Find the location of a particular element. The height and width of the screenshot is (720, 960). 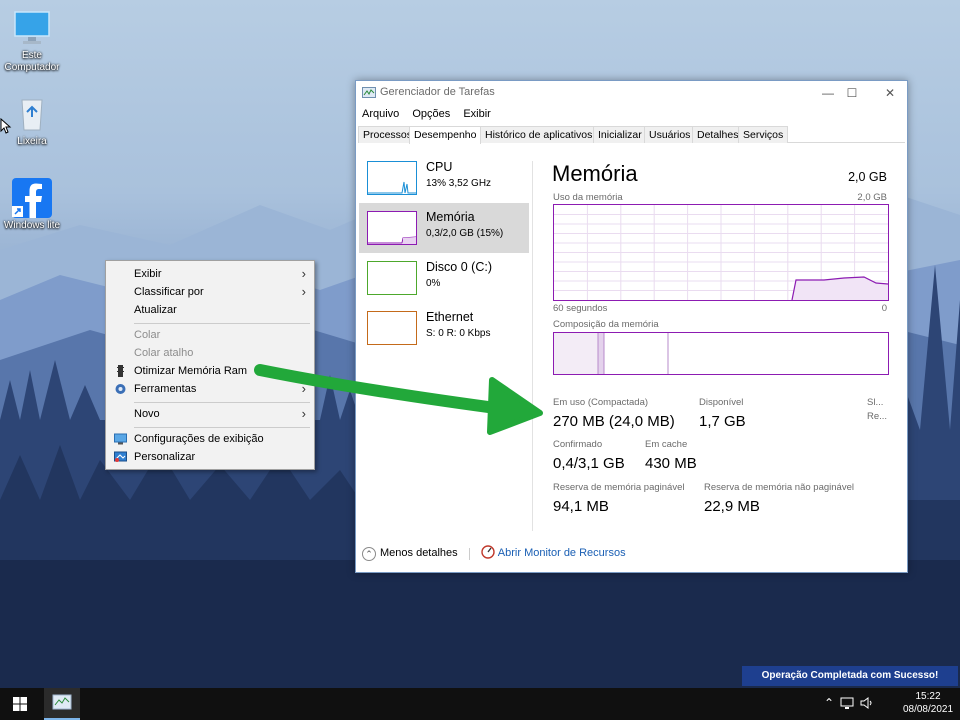

menu-item-configuracoes-exibicao: Configurações de exibição is located at coordinates (210, 439).